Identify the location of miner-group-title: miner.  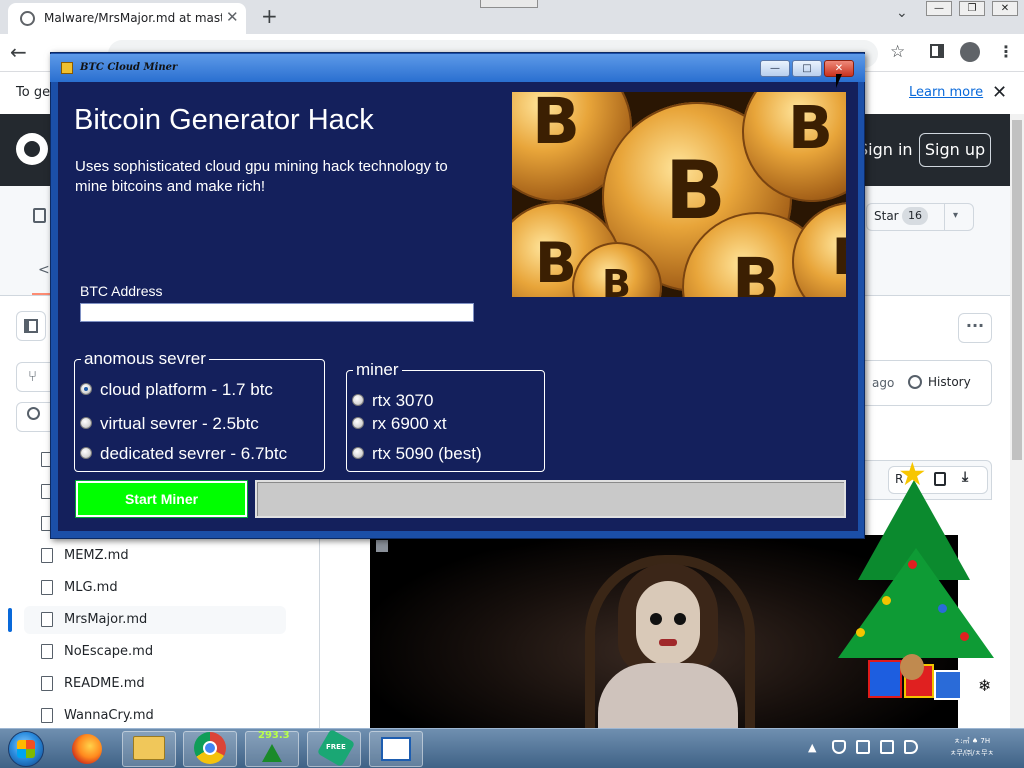
(377, 370).